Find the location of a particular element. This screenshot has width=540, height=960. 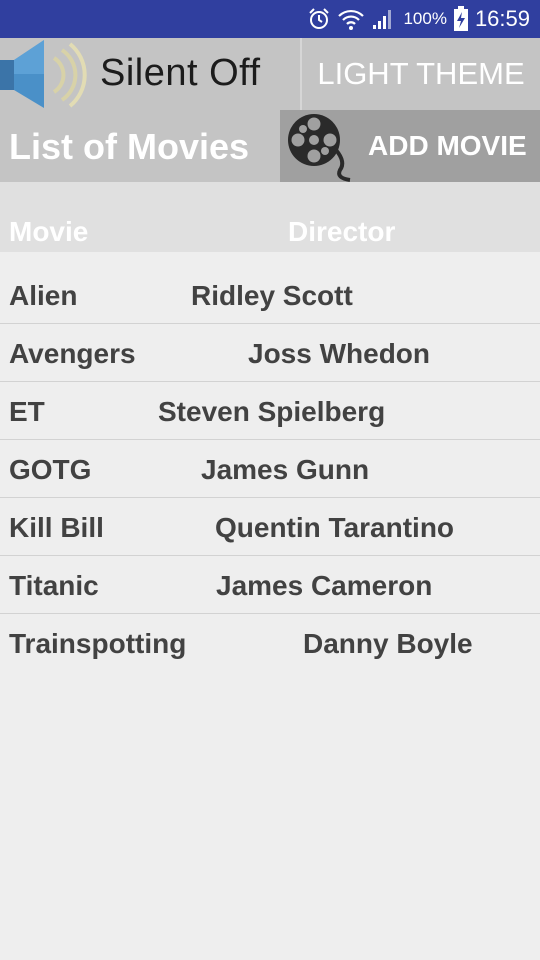

film-reel-icon is located at coordinates (320, 148).